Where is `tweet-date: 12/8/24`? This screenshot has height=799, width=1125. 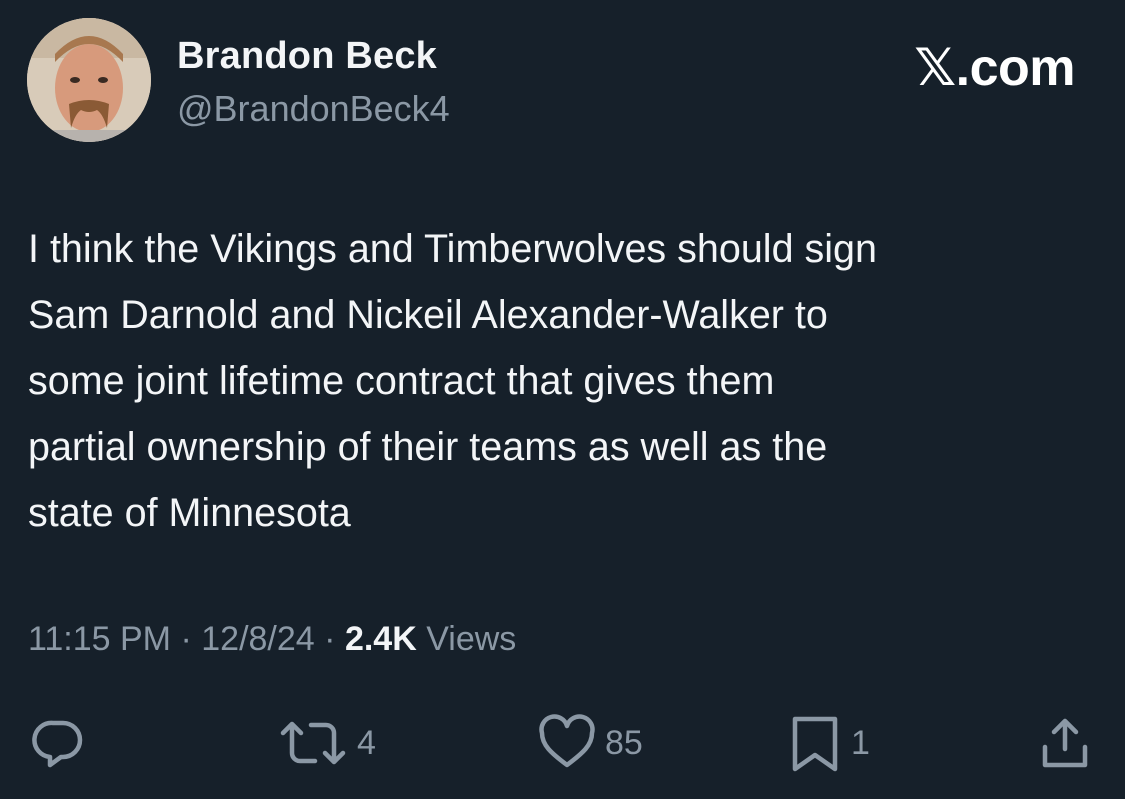 tweet-date: 12/8/24 is located at coordinates (257, 639).